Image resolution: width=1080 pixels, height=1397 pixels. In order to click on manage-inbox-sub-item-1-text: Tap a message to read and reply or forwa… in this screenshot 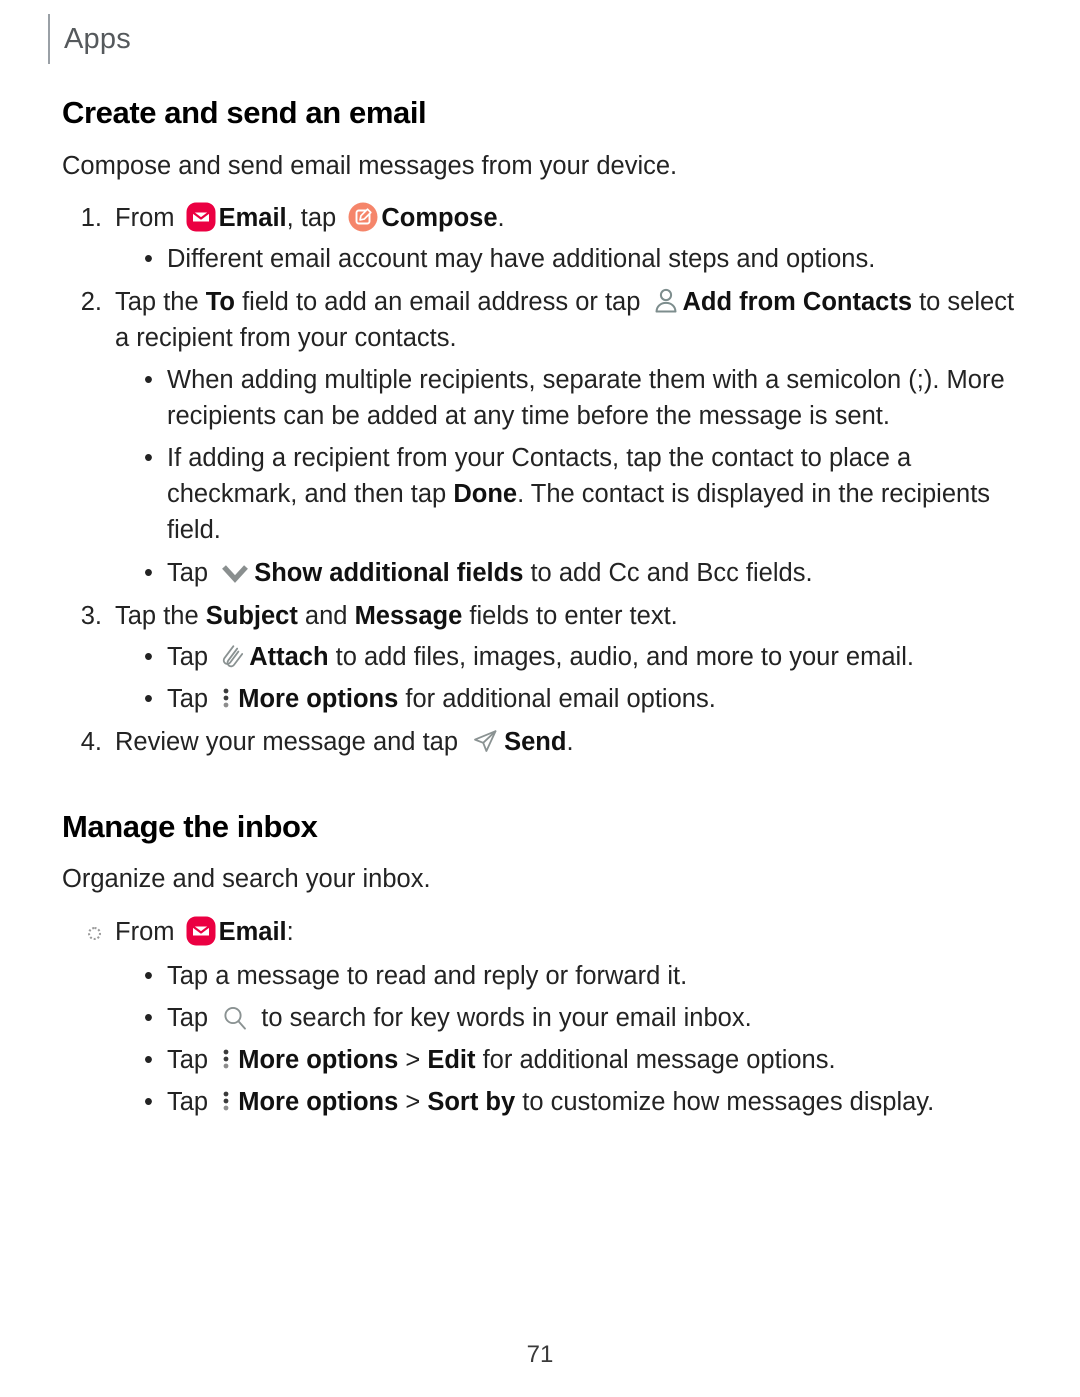, I will do `click(427, 975)`.